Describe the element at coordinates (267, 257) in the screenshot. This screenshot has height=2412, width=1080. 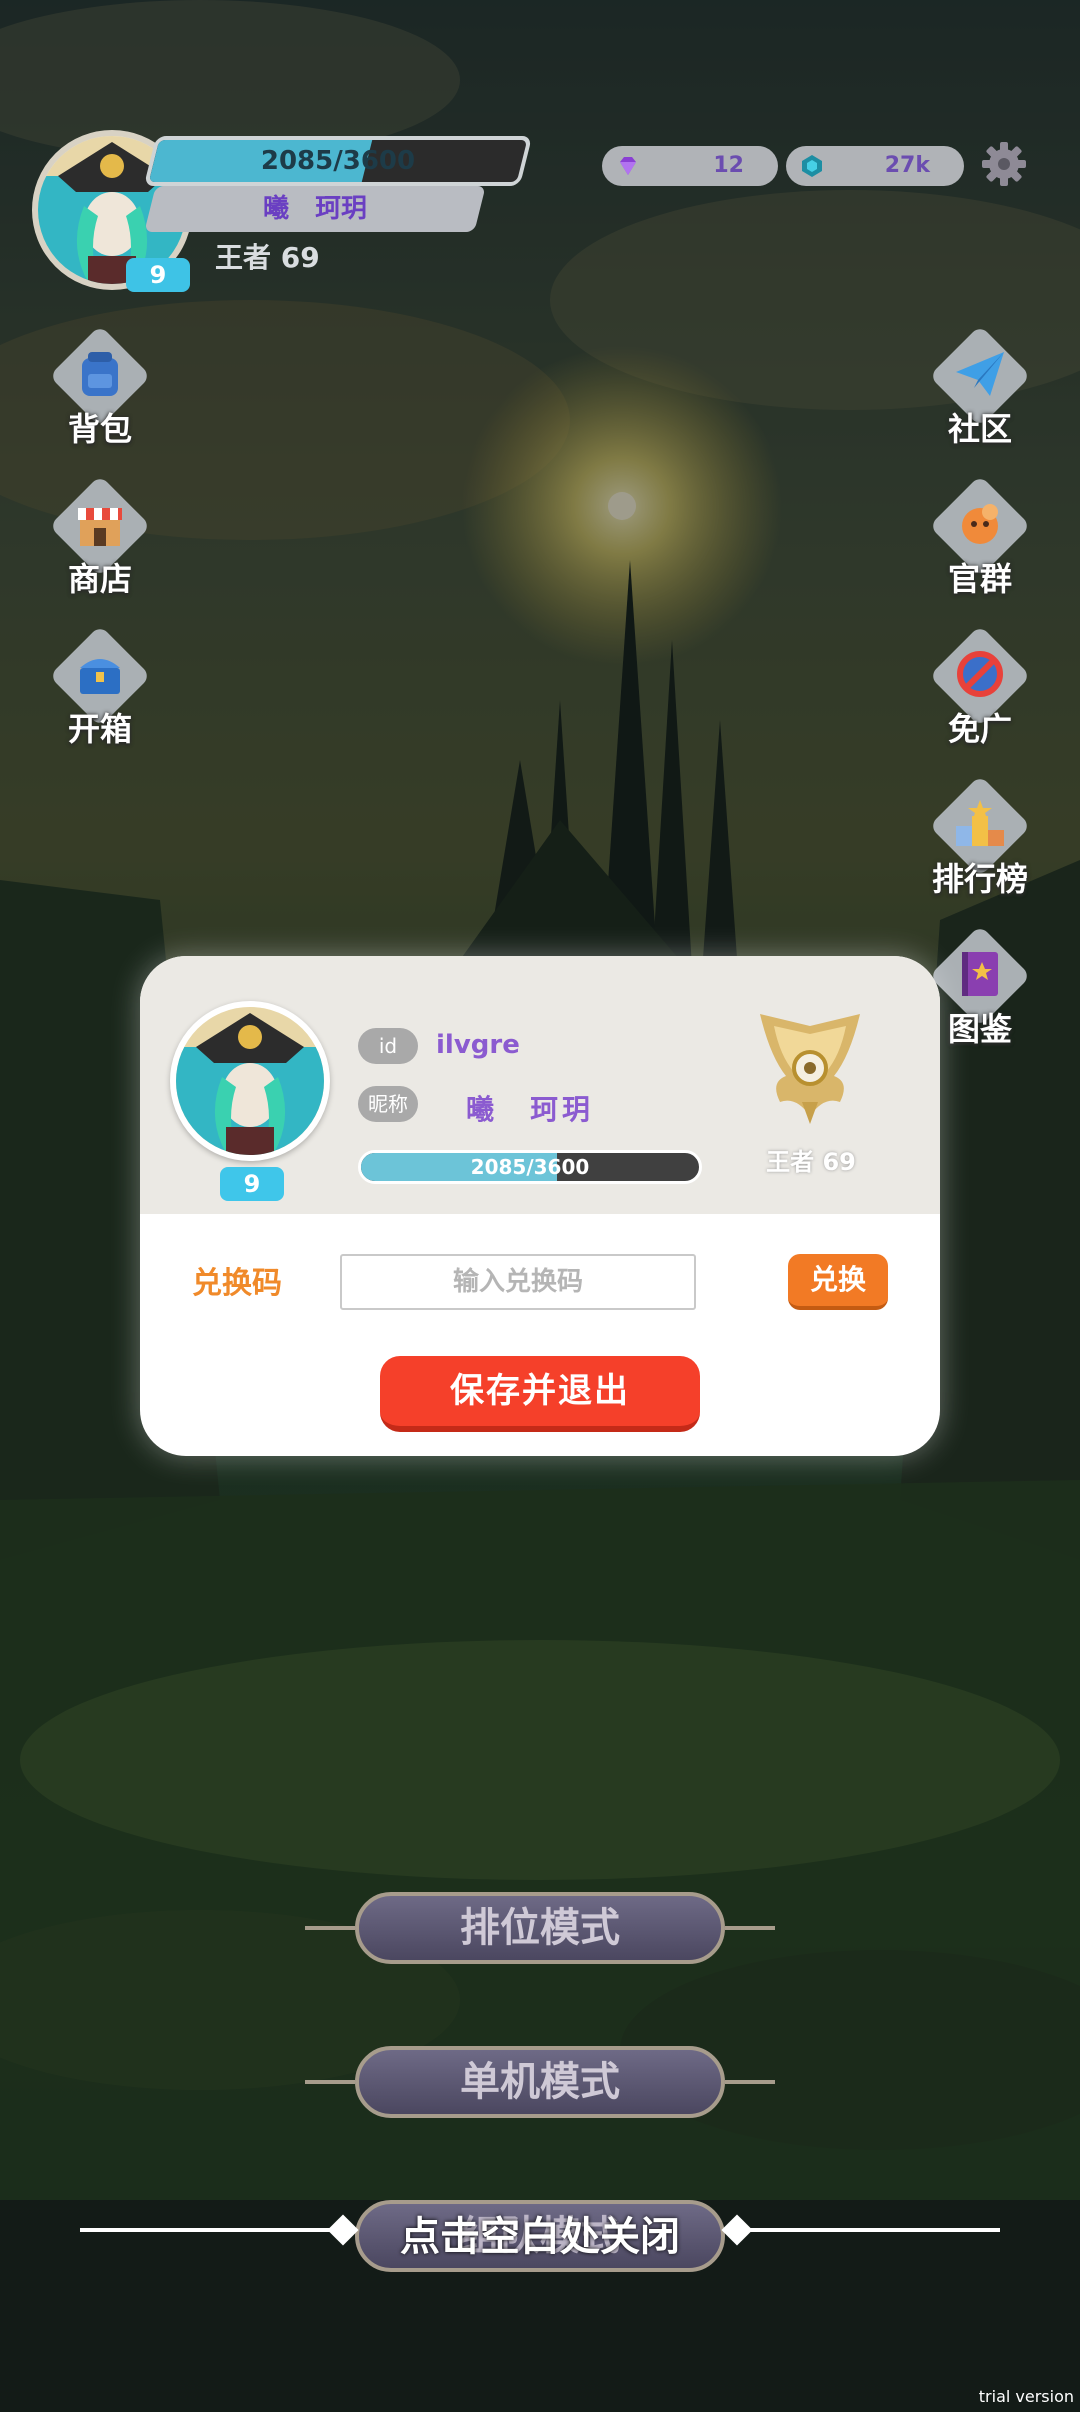
I see `player-rank: 王者 69` at that location.